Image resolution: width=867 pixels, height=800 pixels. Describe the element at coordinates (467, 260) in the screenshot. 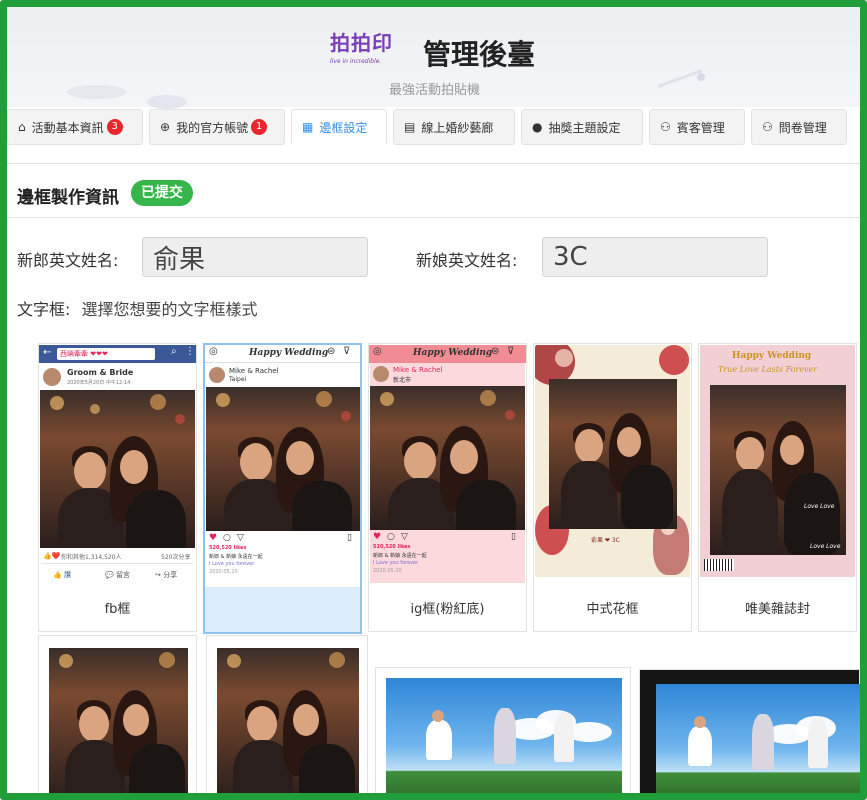

I see `bride-name-label: 新娘英文姓名:` at that location.